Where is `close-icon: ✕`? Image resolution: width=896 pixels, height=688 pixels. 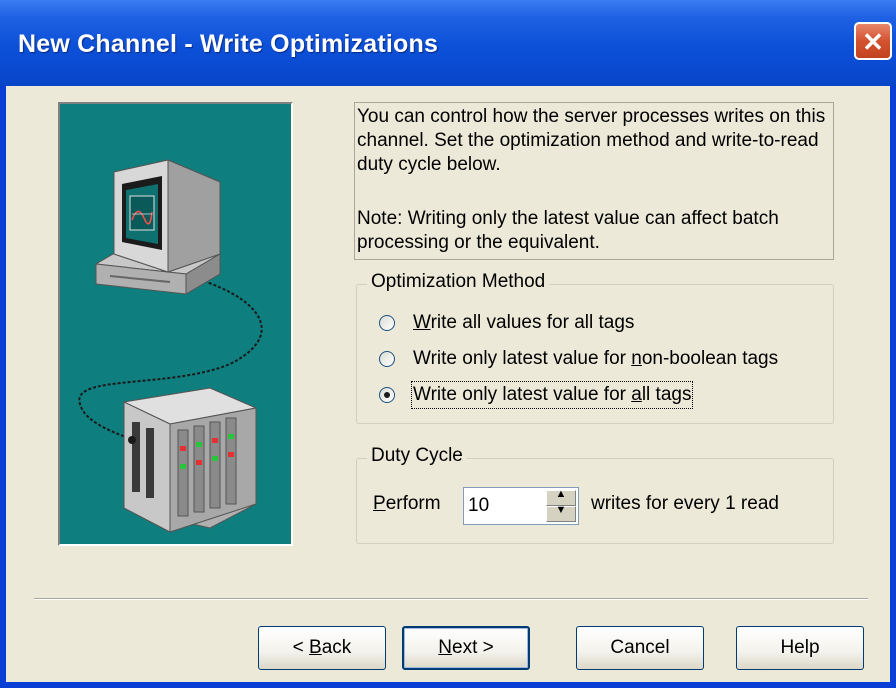
close-icon: ✕ is located at coordinates (873, 42).